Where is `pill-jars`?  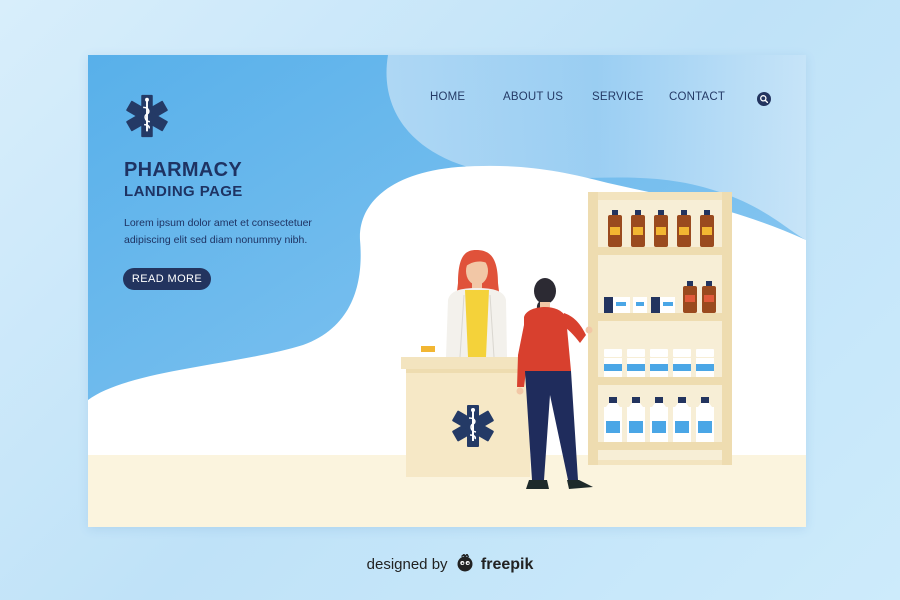 pill-jars is located at coordinates (659, 363).